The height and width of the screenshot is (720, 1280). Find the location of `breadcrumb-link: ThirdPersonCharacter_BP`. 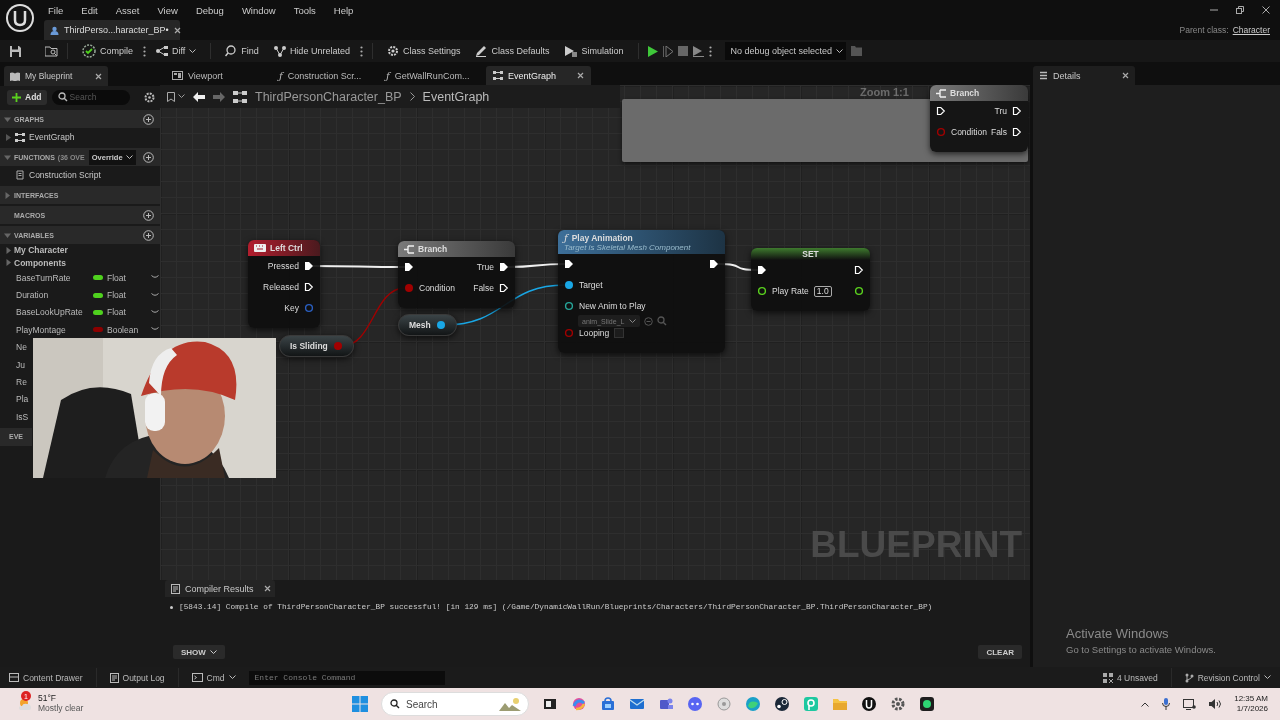

breadcrumb-link: ThirdPersonCharacter_BP is located at coordinates (328, 96).